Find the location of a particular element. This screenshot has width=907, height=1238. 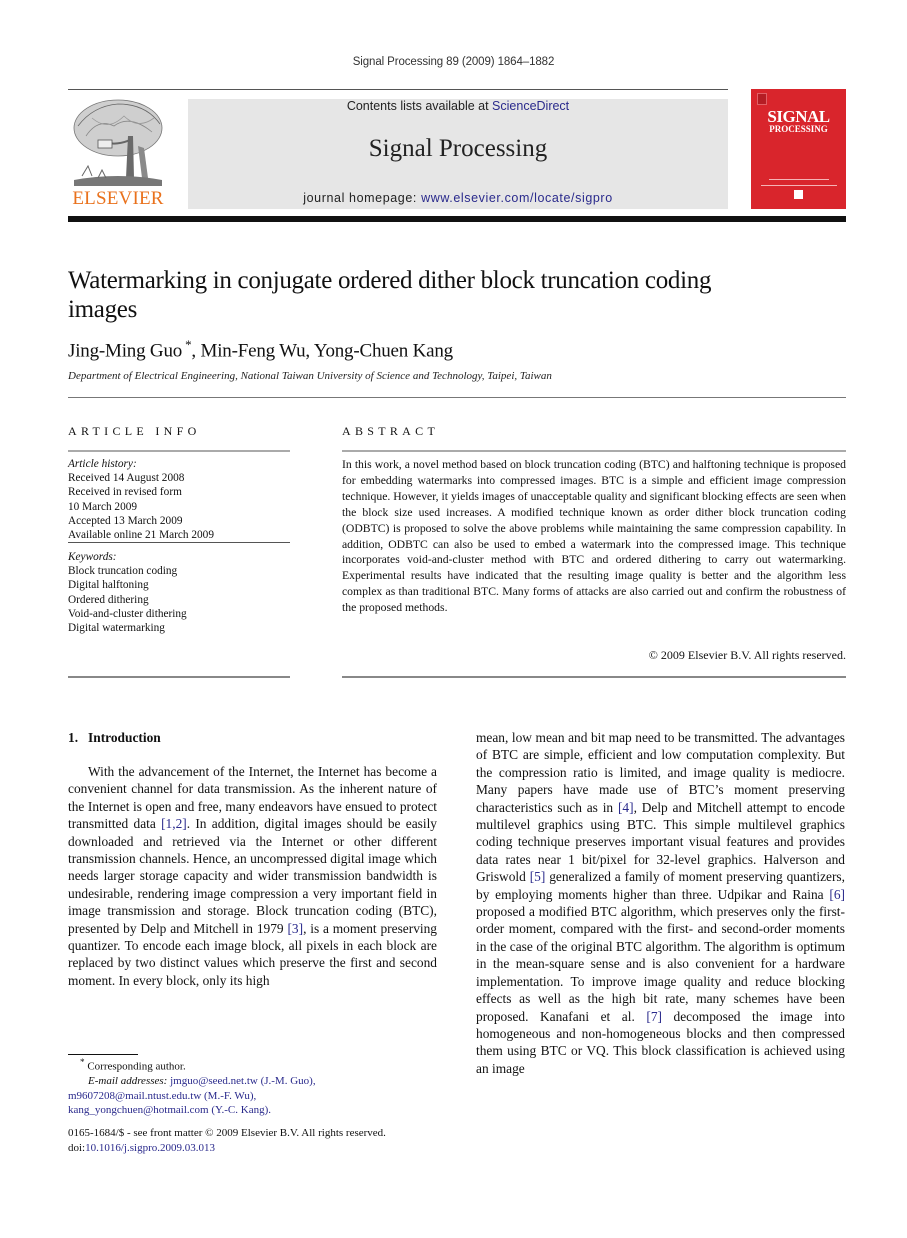

corresponding-author-mark: * is located at coordinates (188, 344).